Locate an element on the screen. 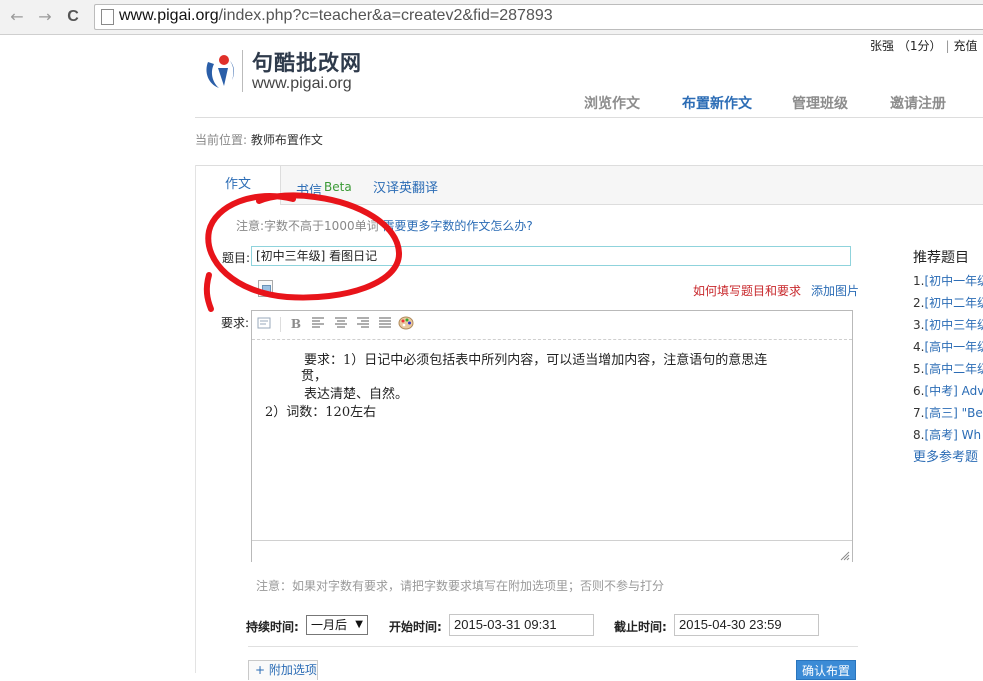 The image size is (983, 681). justify-icon is located at coordinates (385, 324).